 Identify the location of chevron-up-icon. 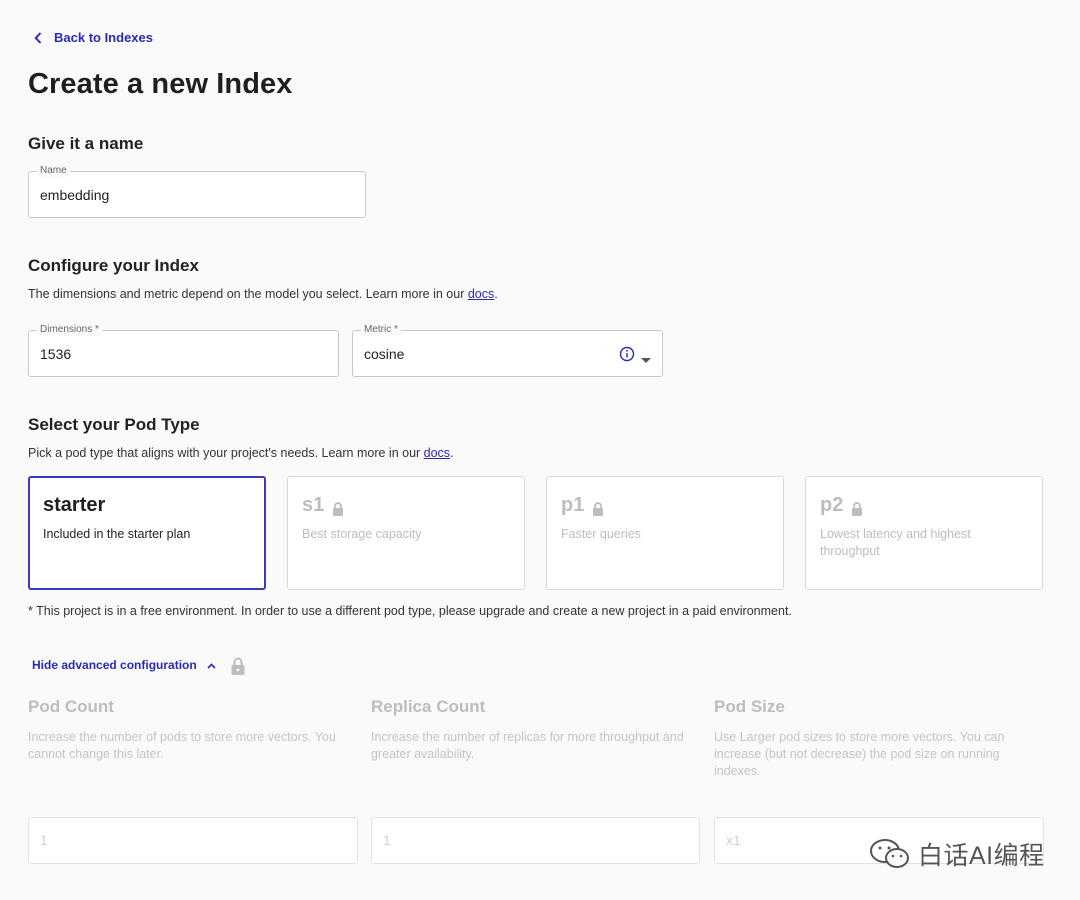
(211, 665).